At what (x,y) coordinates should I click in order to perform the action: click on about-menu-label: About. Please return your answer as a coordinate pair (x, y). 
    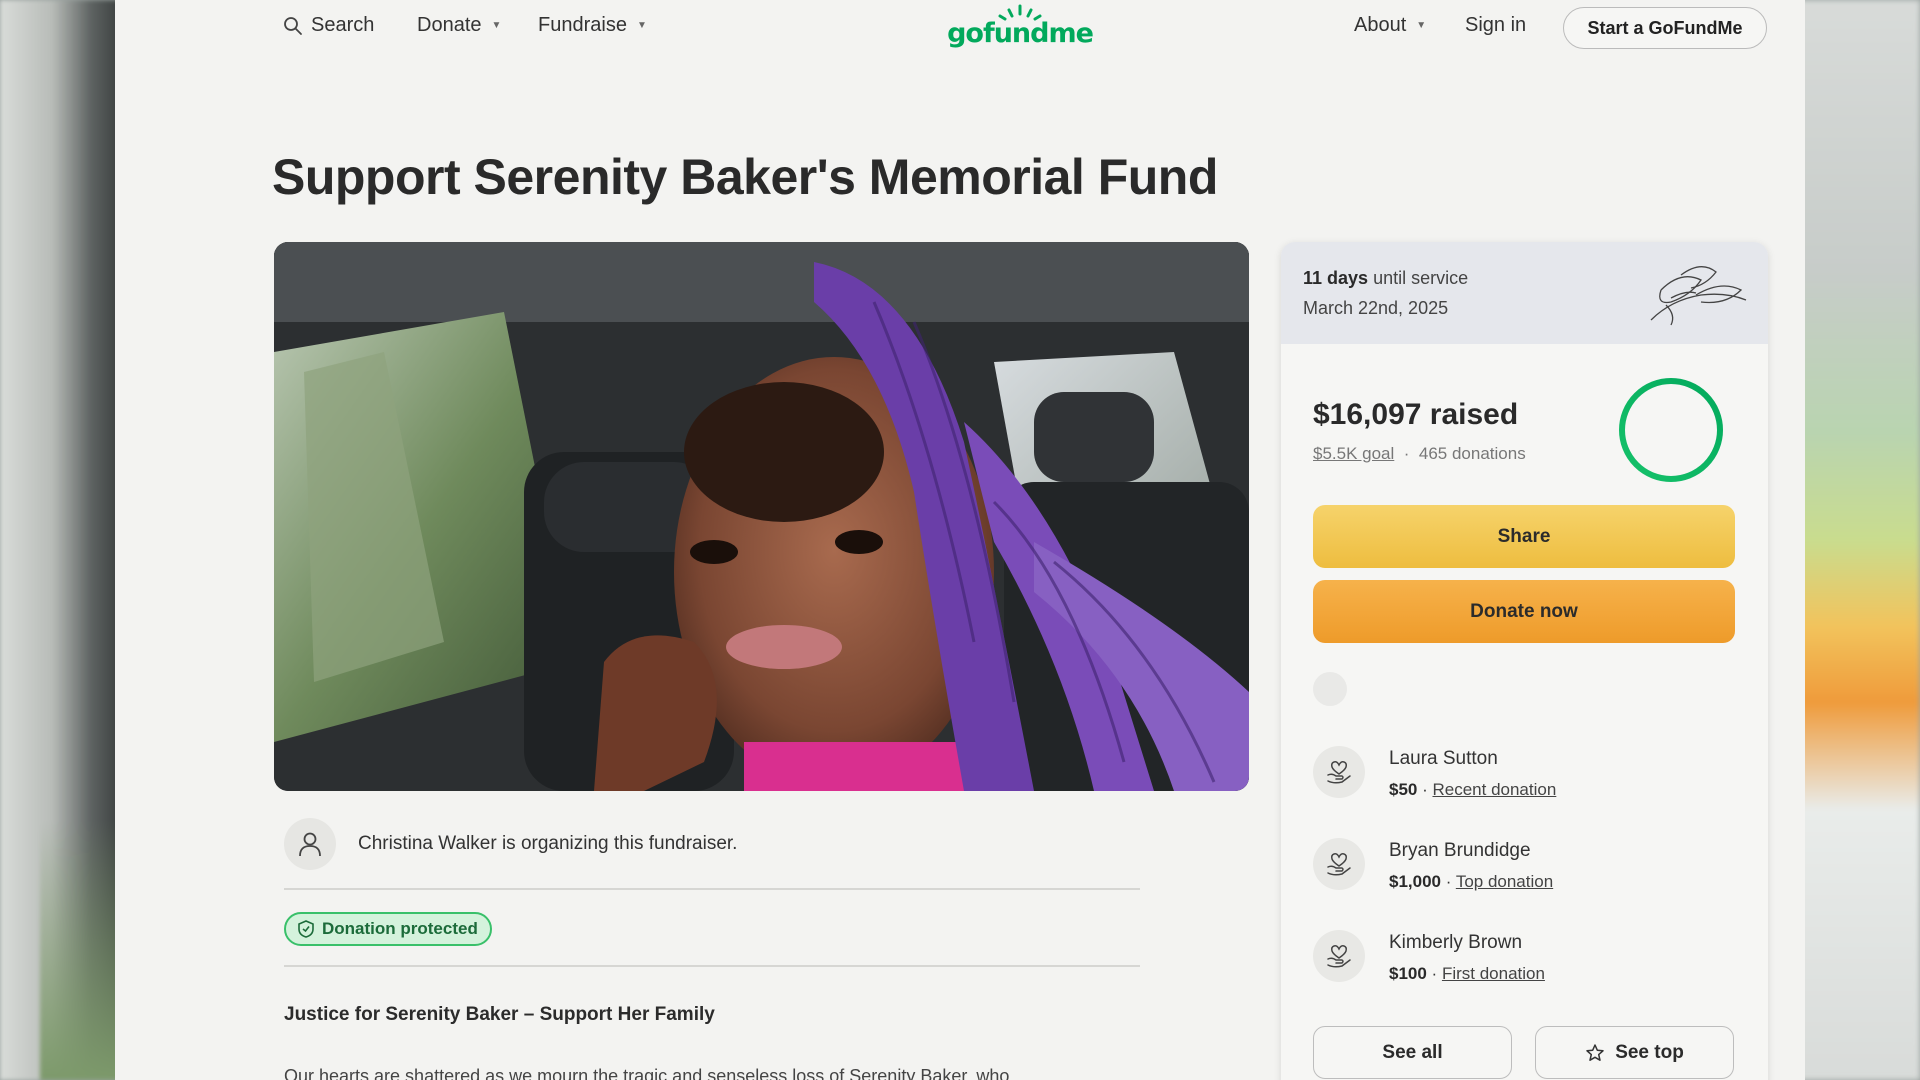
    Looking at the image, I should click on (1380, 25).